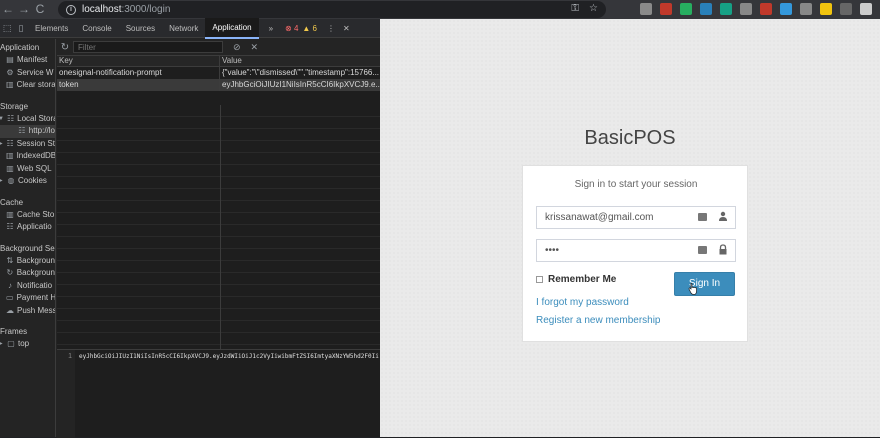 The height and width of the screenshot is (438, 880). I want to click on sidebar-item-websql: ▥ Web SQL, so click(27, 169).